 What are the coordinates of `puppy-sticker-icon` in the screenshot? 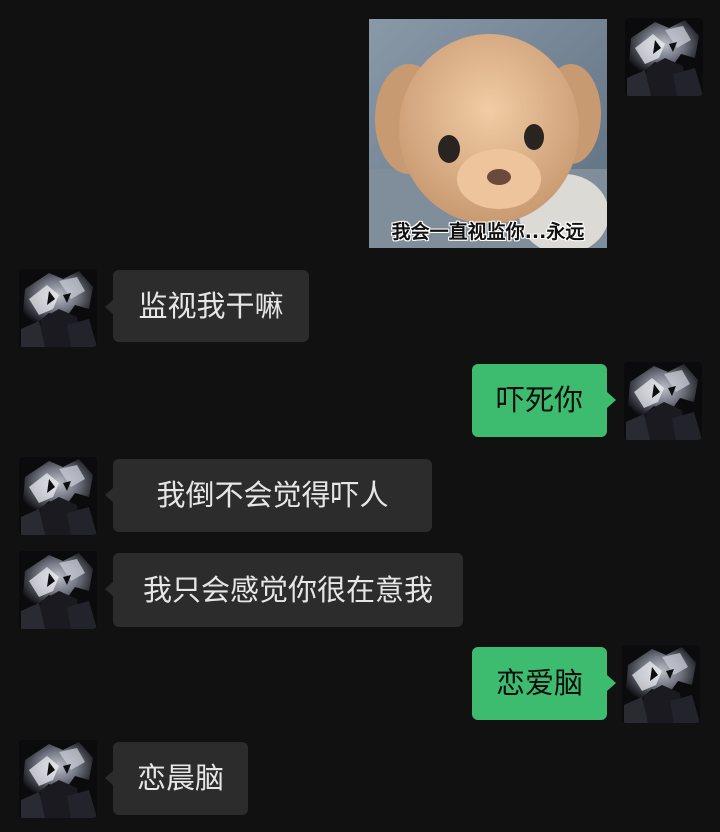 It's located at (488, 133).